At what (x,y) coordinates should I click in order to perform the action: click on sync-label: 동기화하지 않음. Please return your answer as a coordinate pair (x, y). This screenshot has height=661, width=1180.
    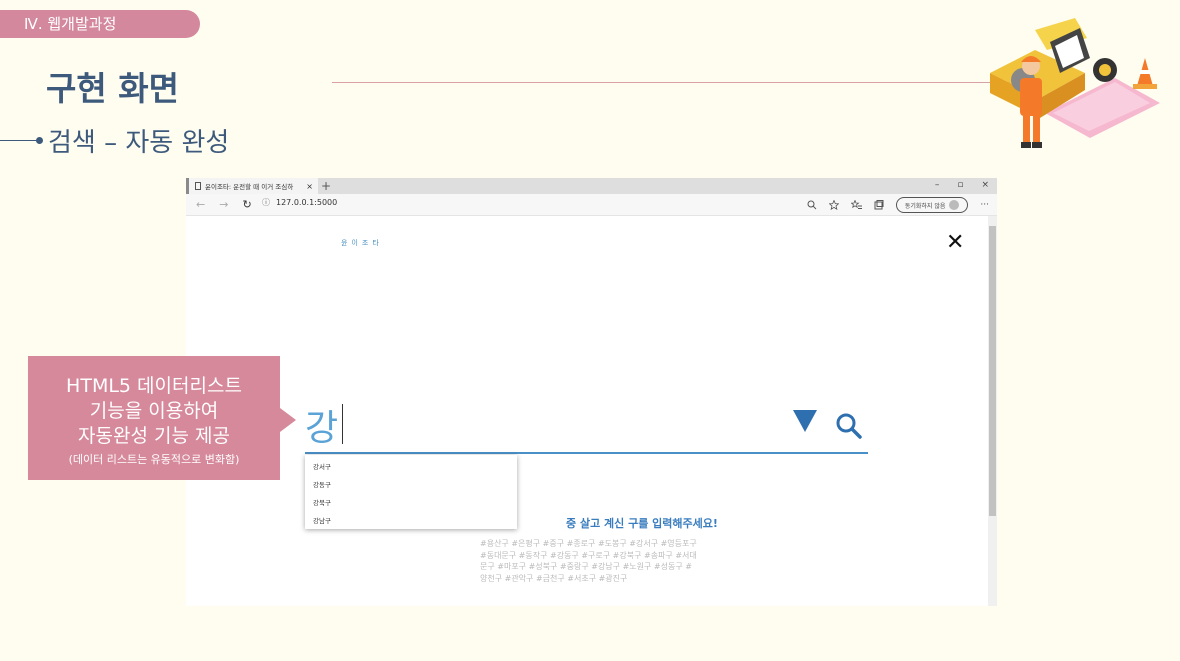
    Looking at the image, I should click on (925, 206).